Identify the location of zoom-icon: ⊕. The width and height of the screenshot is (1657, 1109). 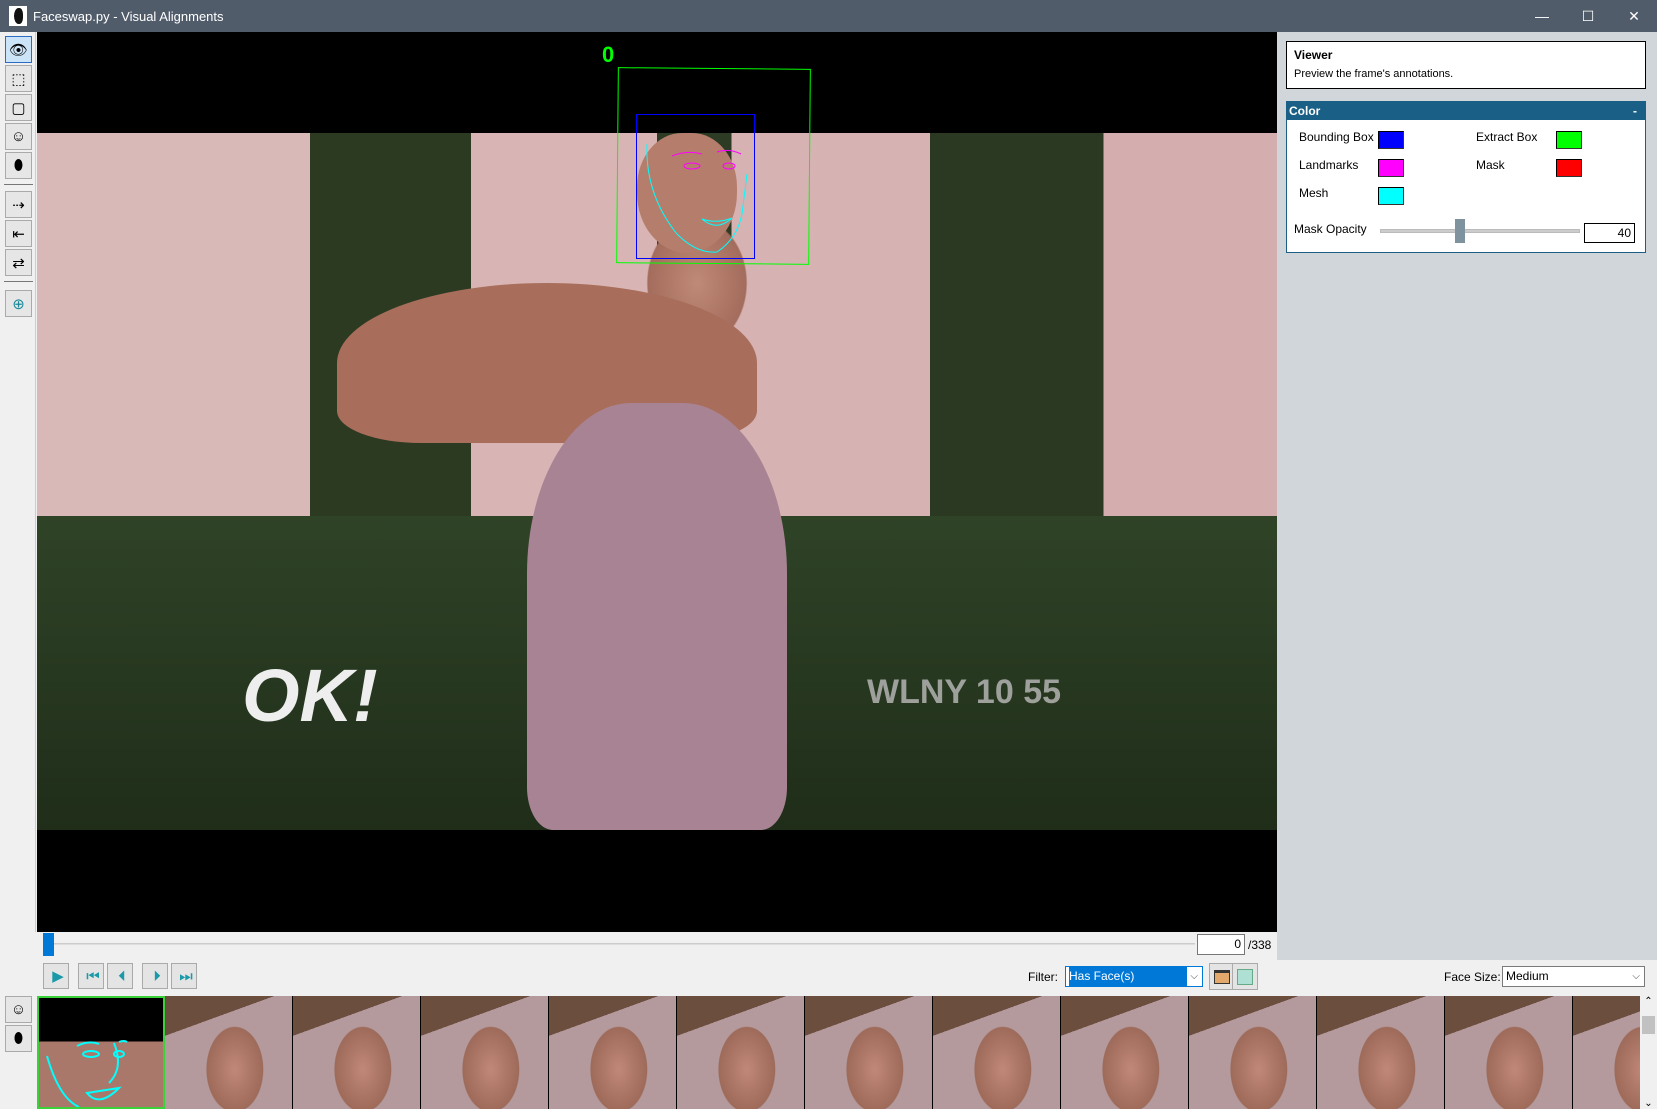
(18, 303).